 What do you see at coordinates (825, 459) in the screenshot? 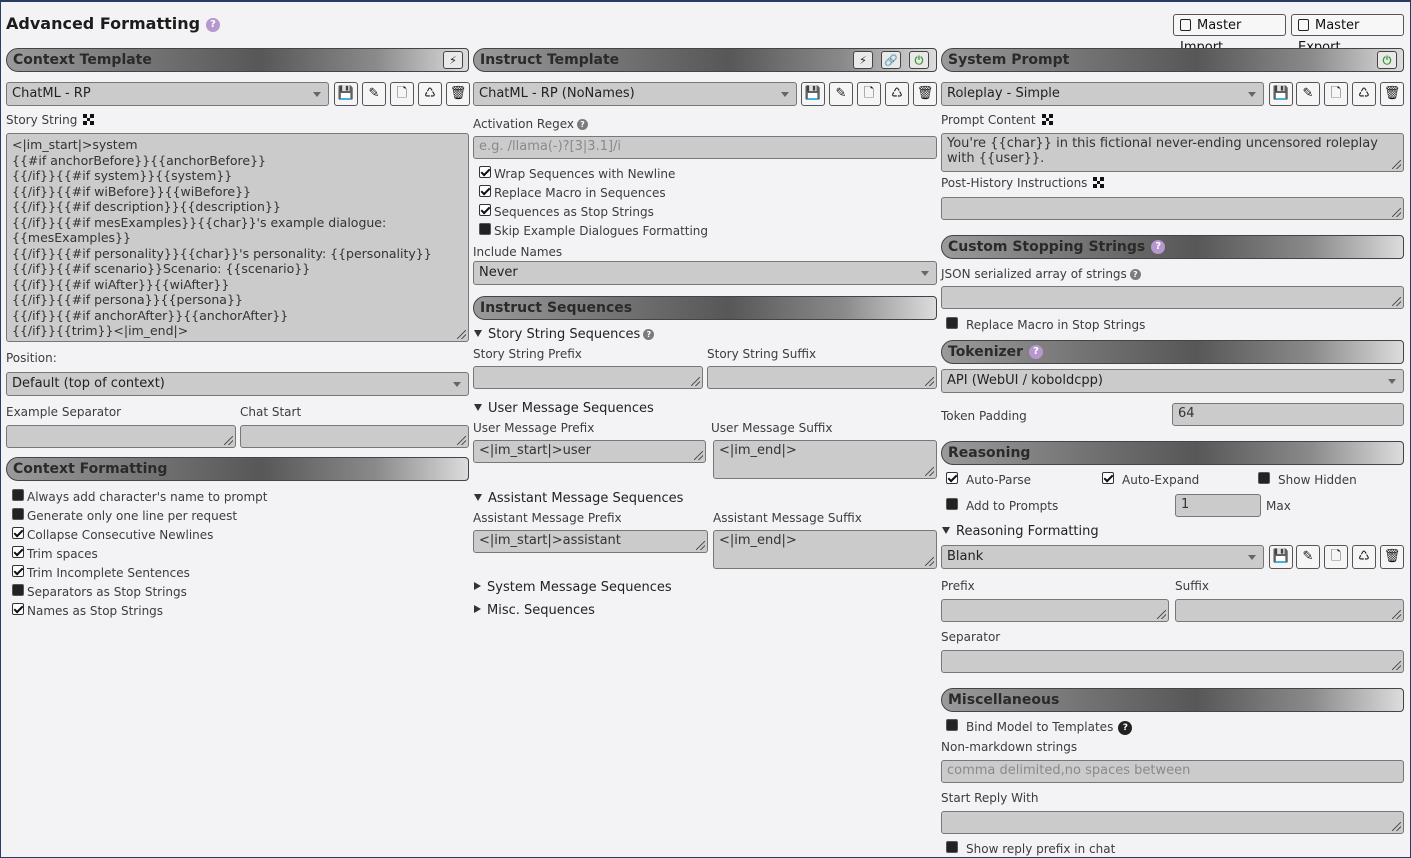
I see `user-message-suffix-input: <|im_end|>` at bounding box center [825, 459].